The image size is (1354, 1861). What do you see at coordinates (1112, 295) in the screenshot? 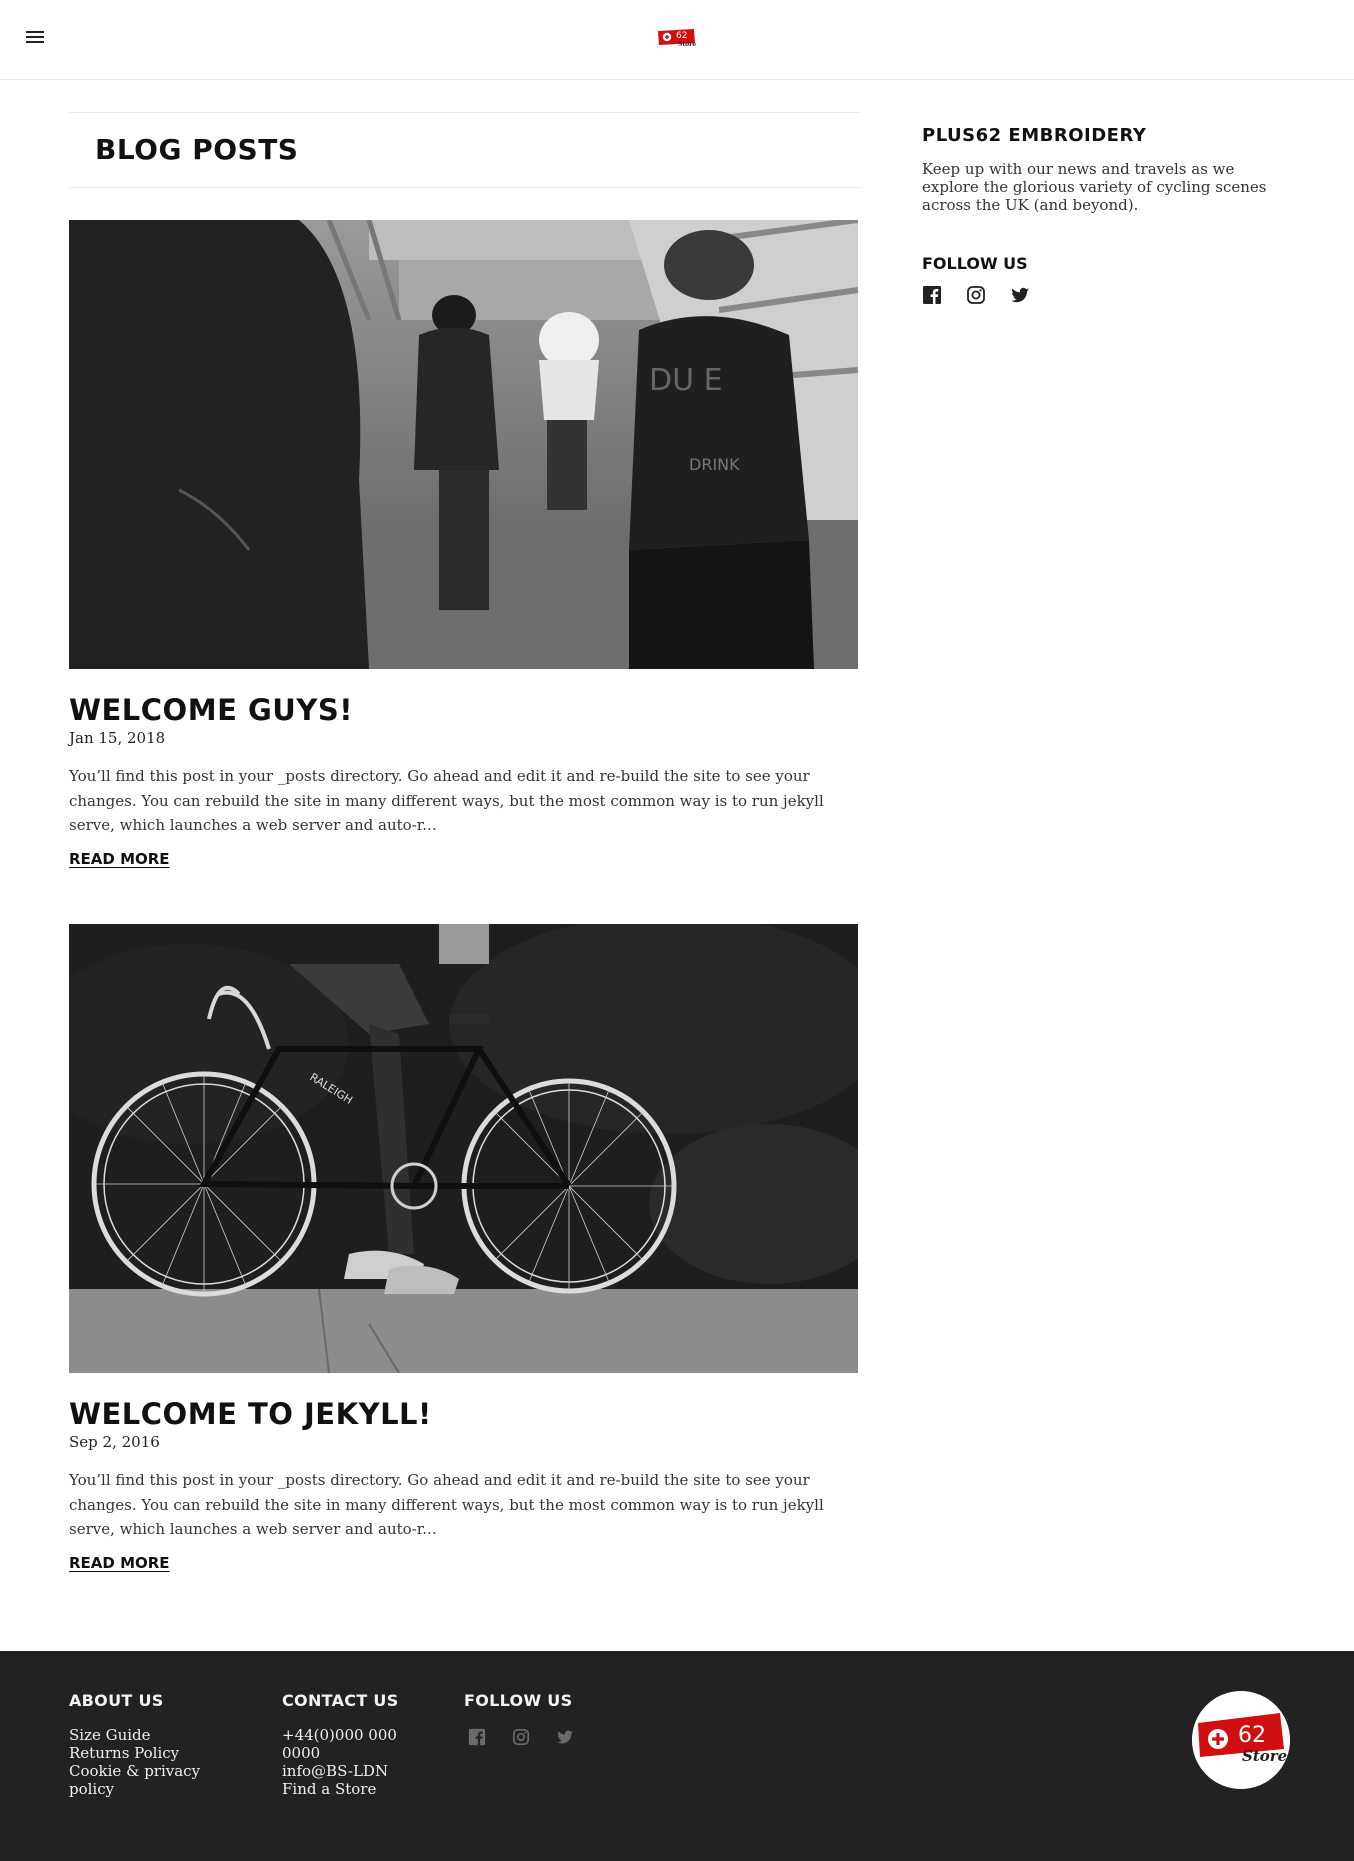
I see `social-links` at bounding box center [1112, 295].